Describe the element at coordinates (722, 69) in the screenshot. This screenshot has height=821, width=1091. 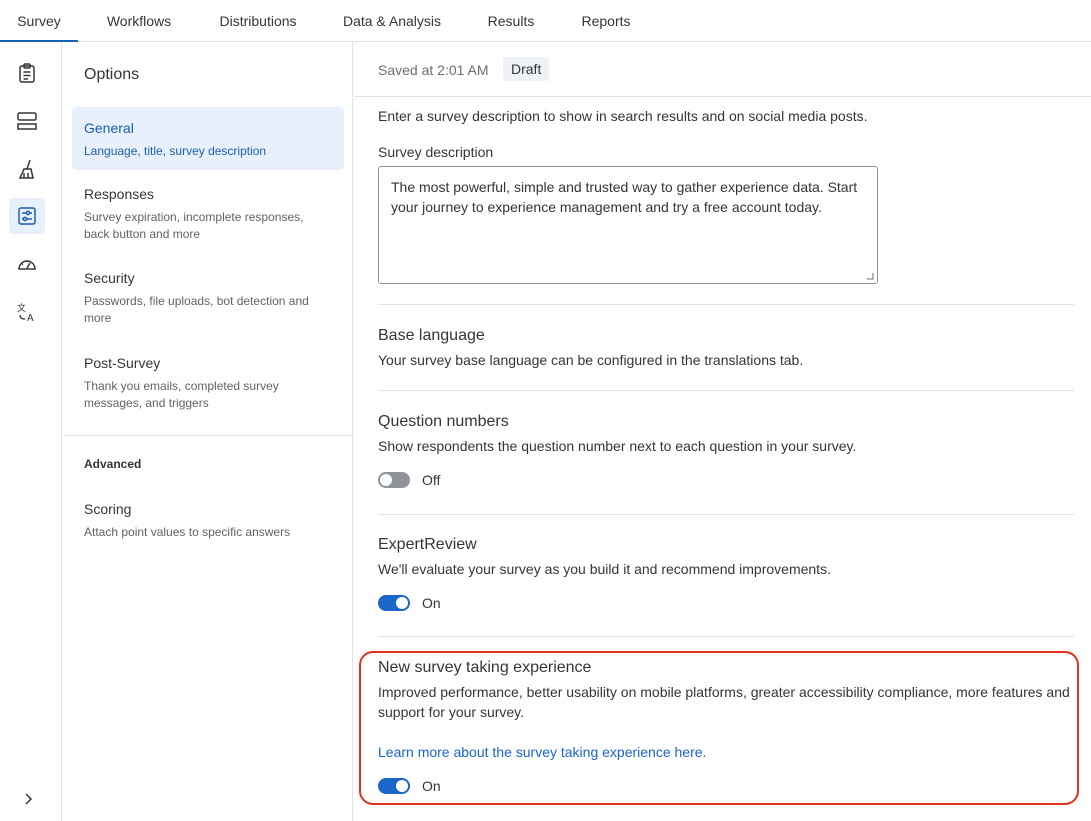
I see `save-status-bar: Saved at 2:01 AM Draft` at that location.